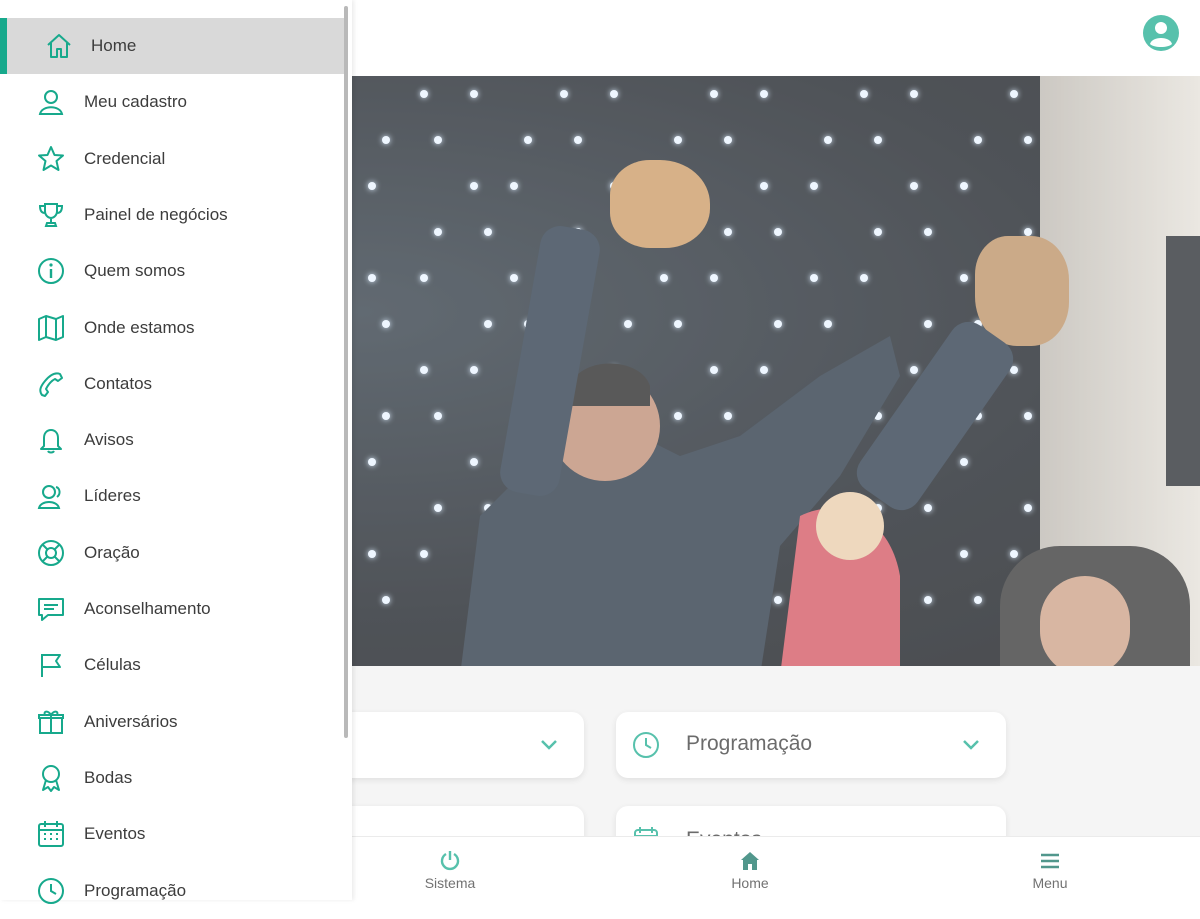 This screenshot has height=919, width=1200. What do you see at coordinates (51, 722) in the screenshot?
I see `gift-icon` at bounding box center [51, 722].